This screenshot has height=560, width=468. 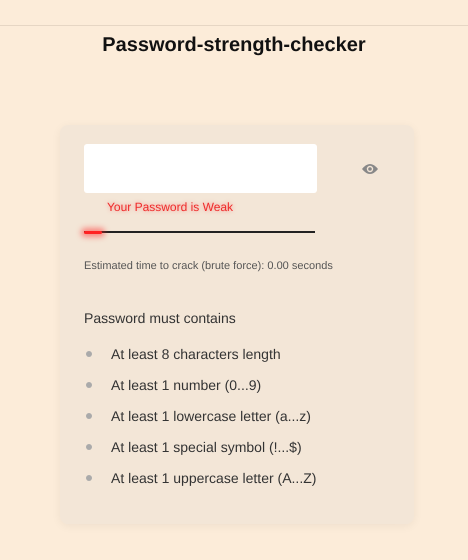 What do you see at coordinates (200, 168) in the screenshot?
I see `password-field` at bounding box center [200, 168].